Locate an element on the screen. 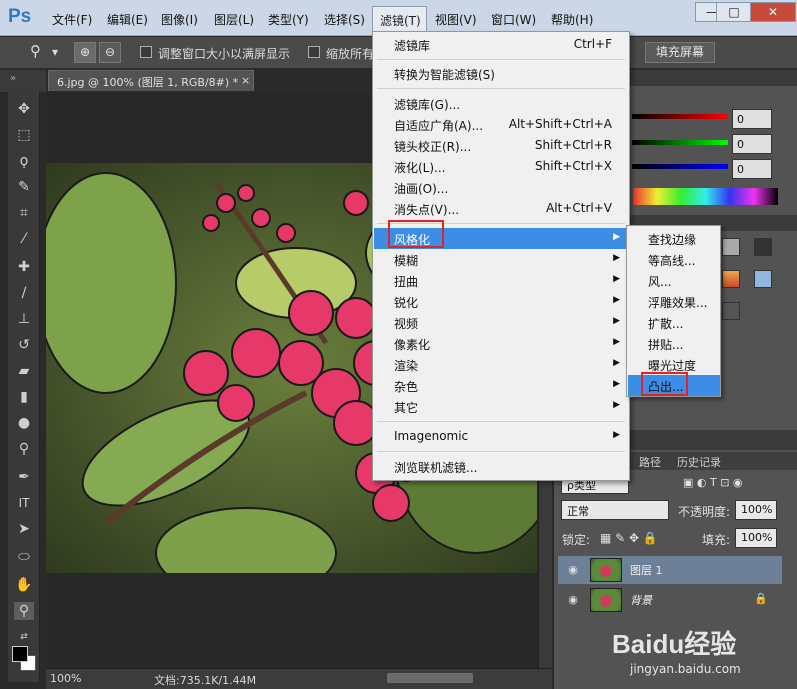  red-slider is located at coordinates (680, 116).